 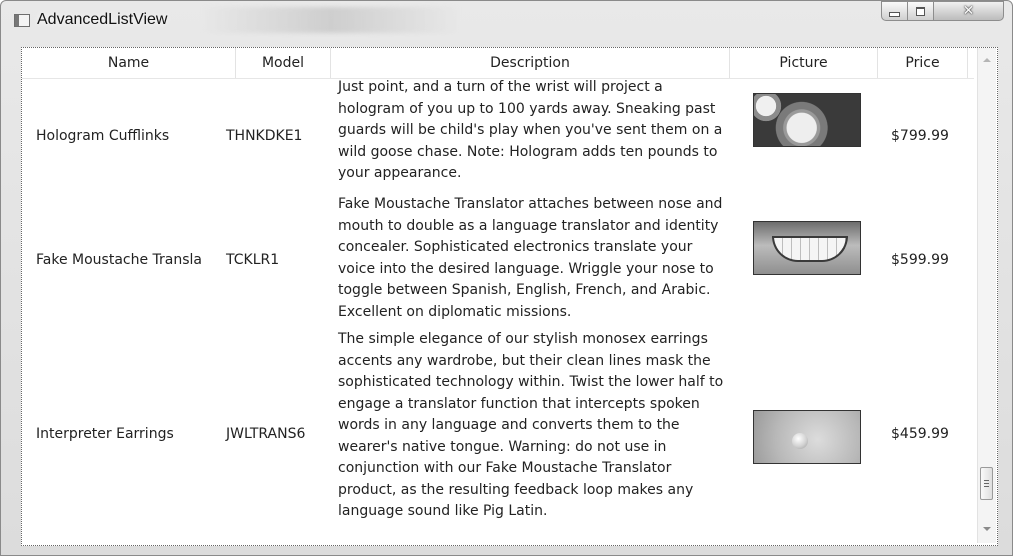 What do you see at coordinates (923, 63) in the screenshot?
I see `column-header-price: Price` at bounding box center [923, 63].